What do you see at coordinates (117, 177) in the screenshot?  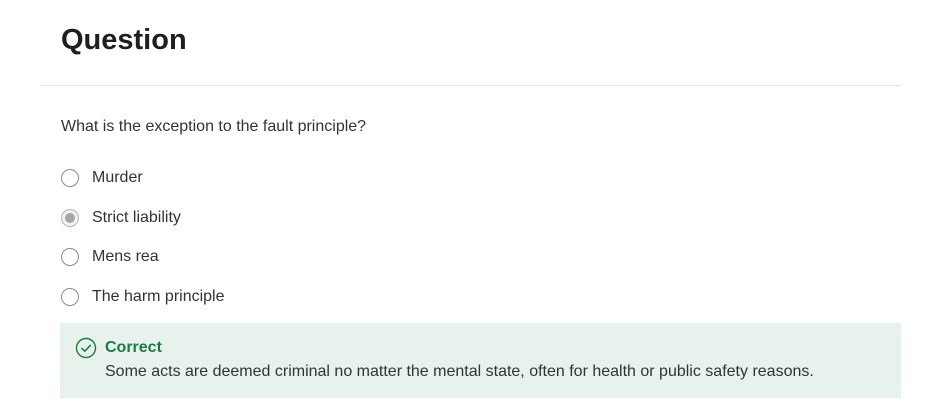 I see `option-label: Murder` at bounding box center [117, 177].